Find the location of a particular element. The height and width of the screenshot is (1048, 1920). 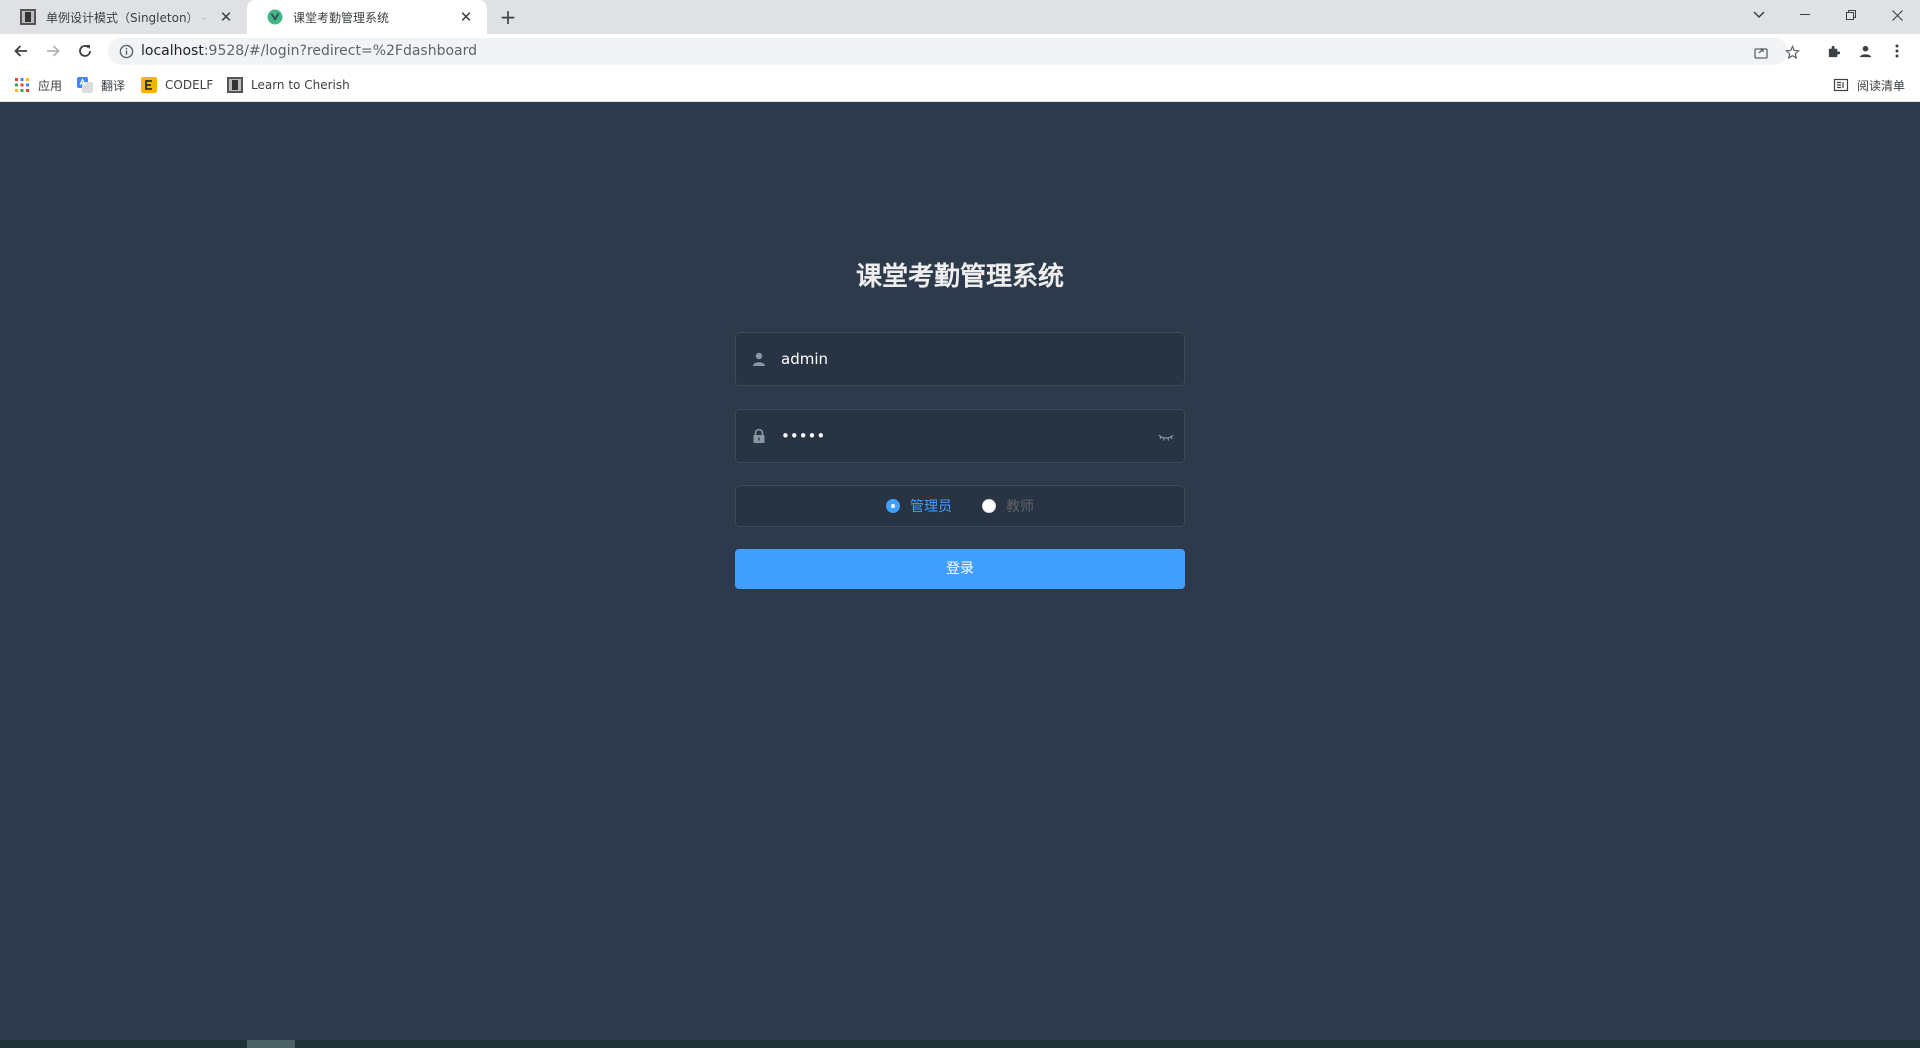

translate-icon is located at coordinates (85, 85).